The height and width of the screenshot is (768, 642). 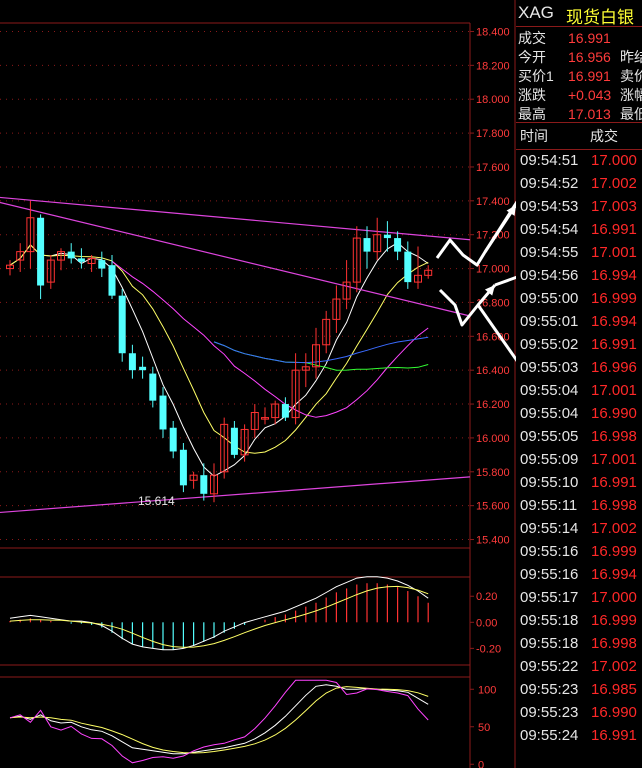 I want to click on tick-time: 09:55:02, so click(x=549, y=344).